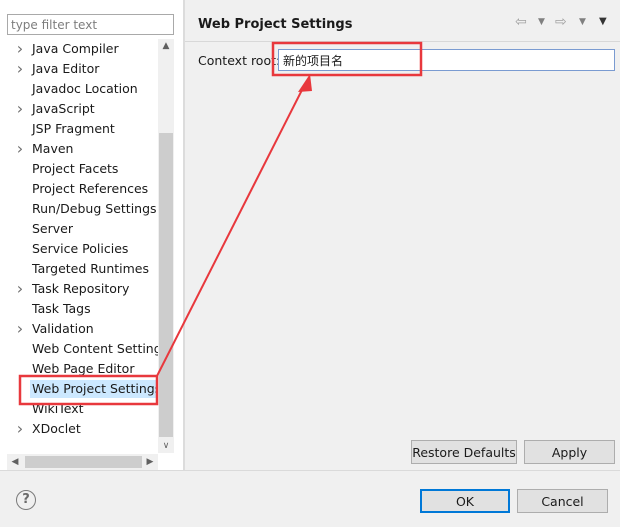 This screenshot has height=527, width=620. Describe the element at coordinates (275, 24) in the screenshot. I see `page-title: Web Project Settings` at that location.